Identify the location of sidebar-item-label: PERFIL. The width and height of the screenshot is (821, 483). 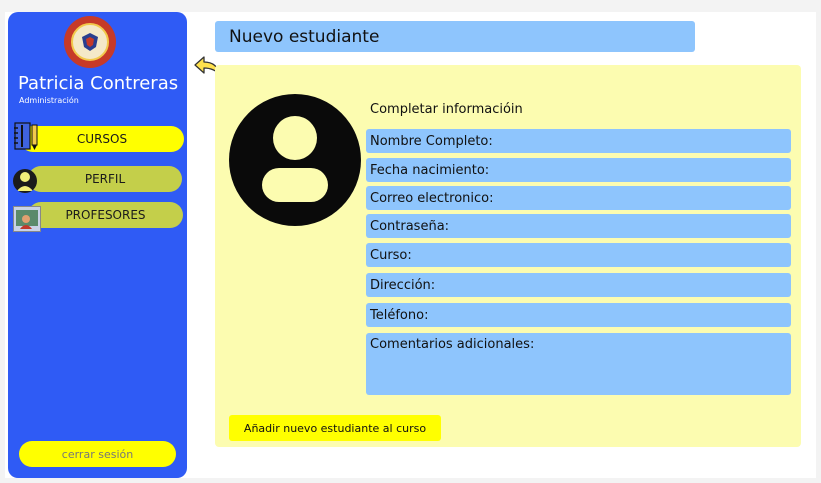
(105, 179).